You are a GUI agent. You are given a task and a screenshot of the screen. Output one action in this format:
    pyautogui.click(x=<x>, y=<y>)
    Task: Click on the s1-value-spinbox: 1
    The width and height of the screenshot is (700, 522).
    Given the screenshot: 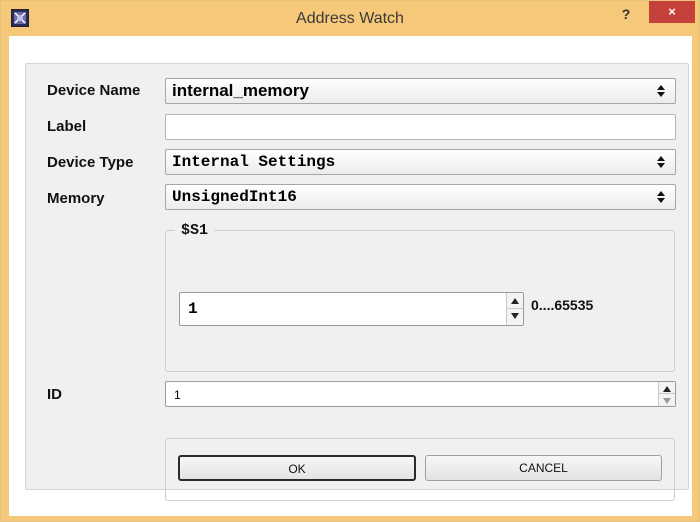 What is the action you would take?
    pyautogui.click(x=351, y=309)
    